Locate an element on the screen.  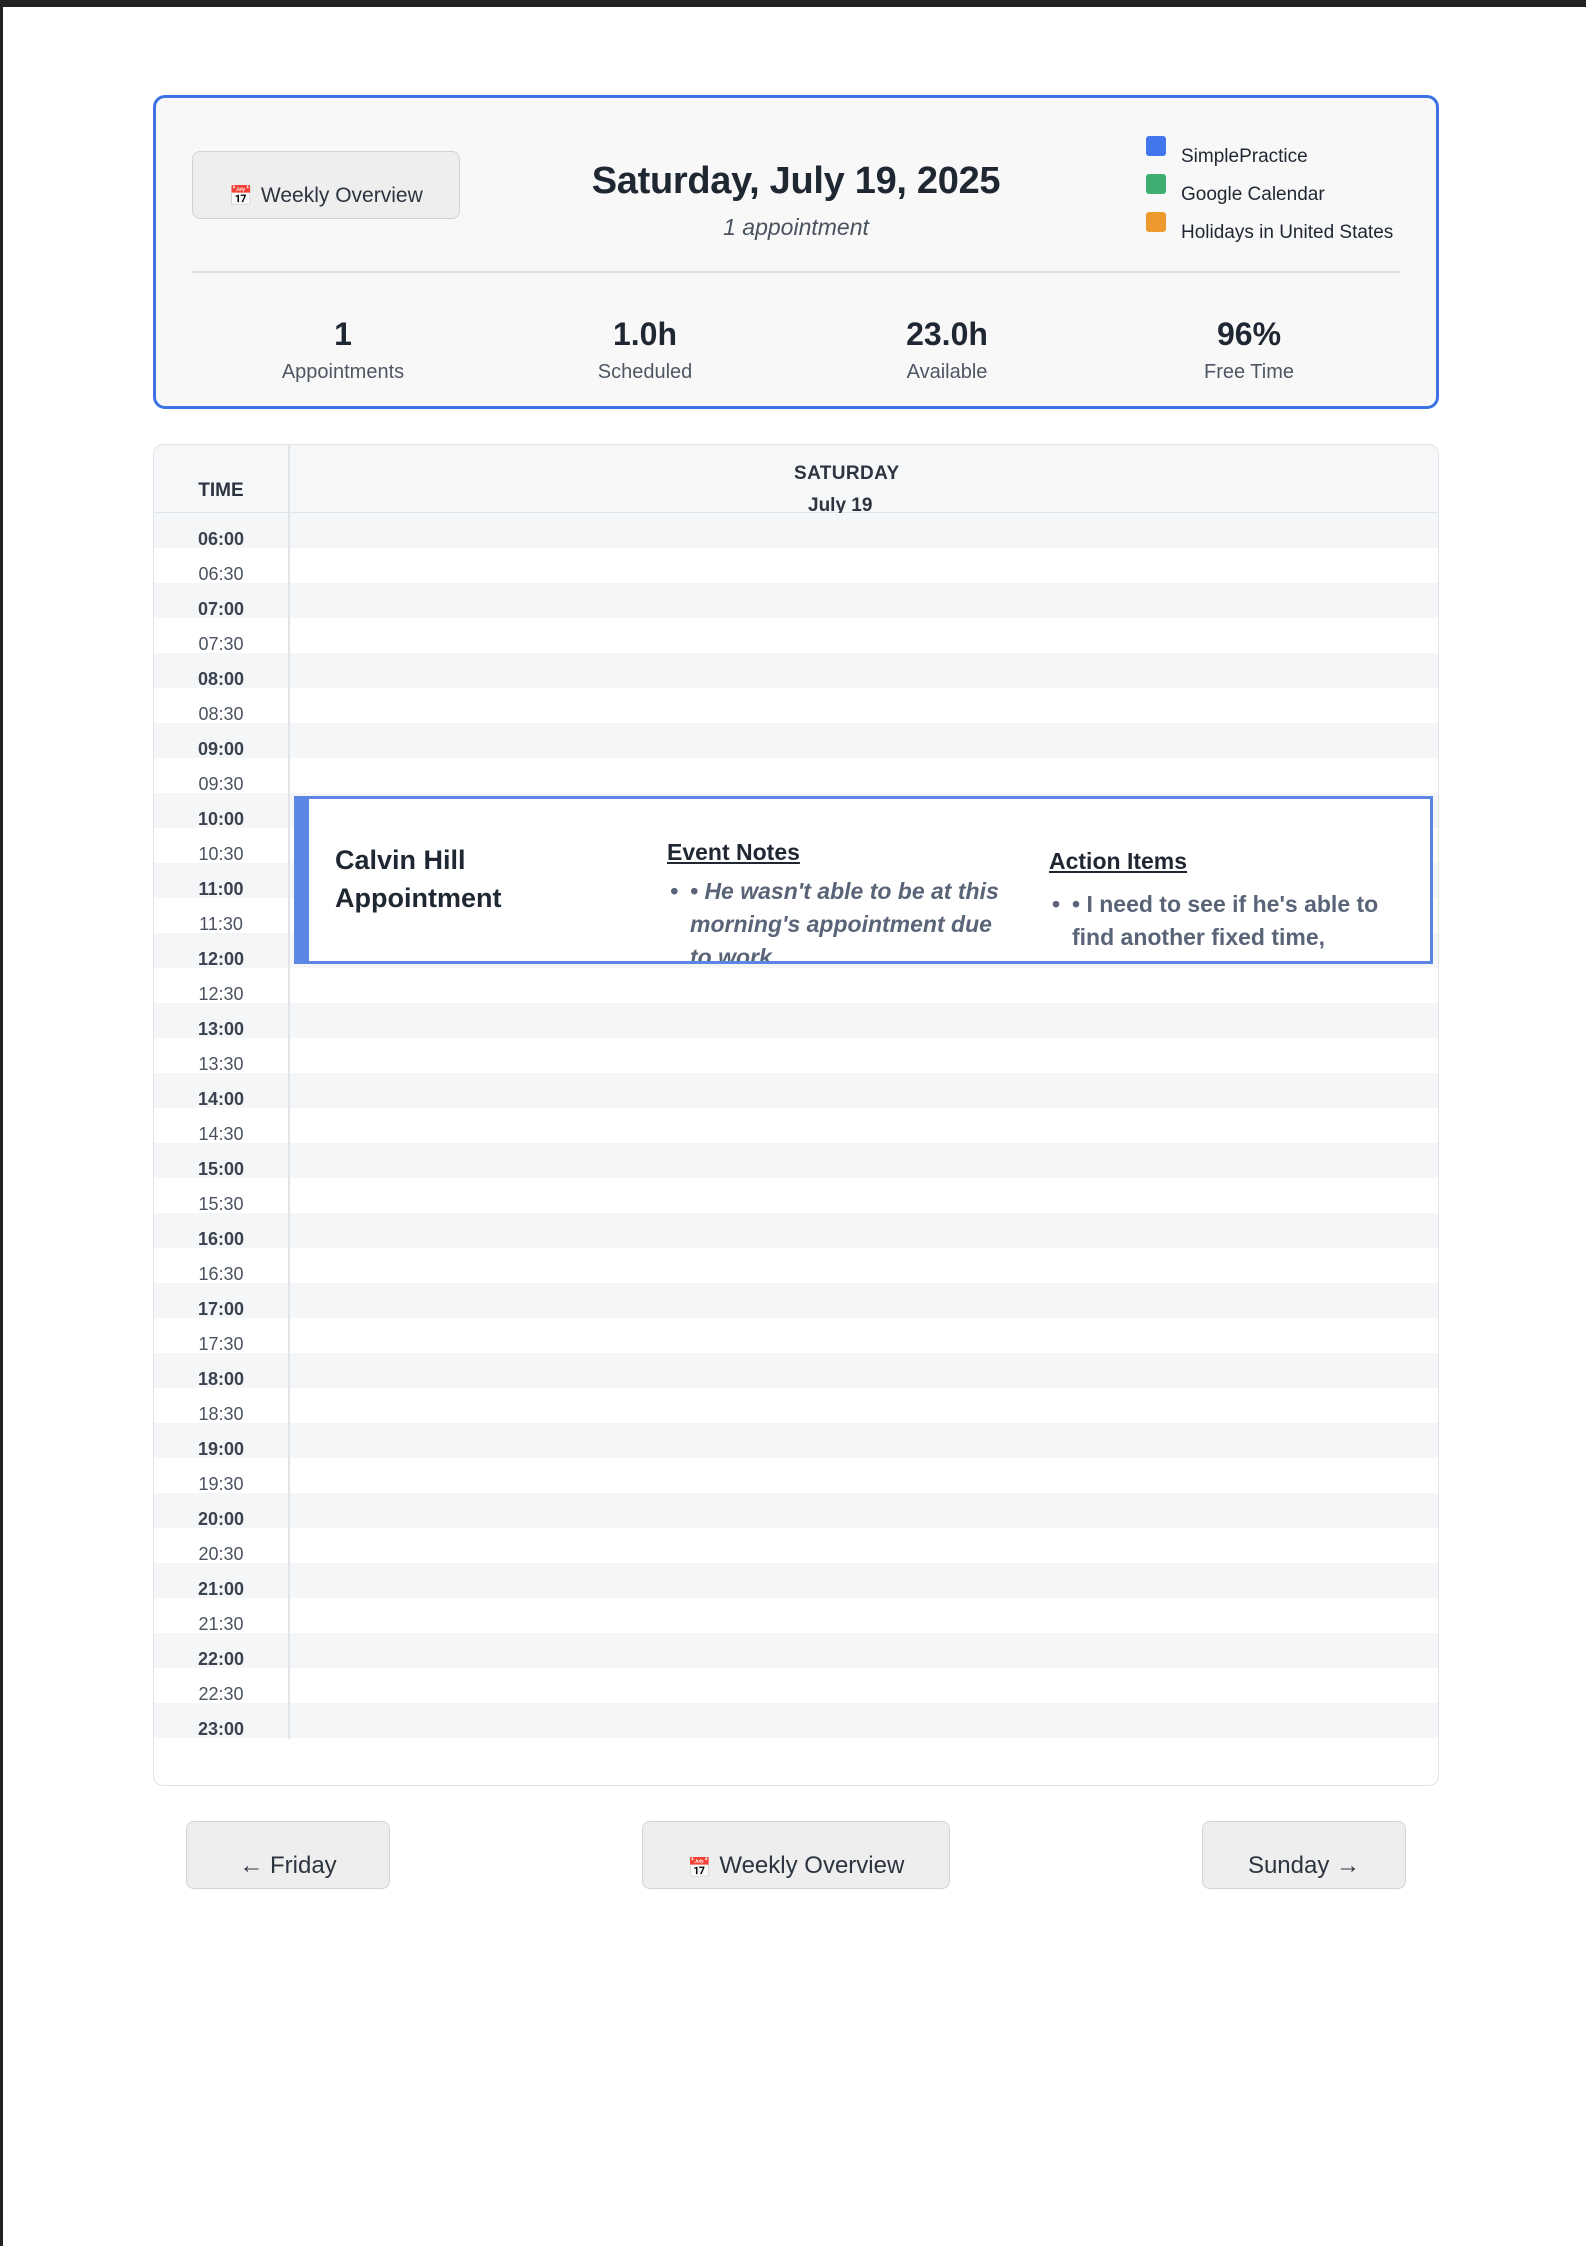
appointment-title-line: Appointment is located at coordinates (418, 898).